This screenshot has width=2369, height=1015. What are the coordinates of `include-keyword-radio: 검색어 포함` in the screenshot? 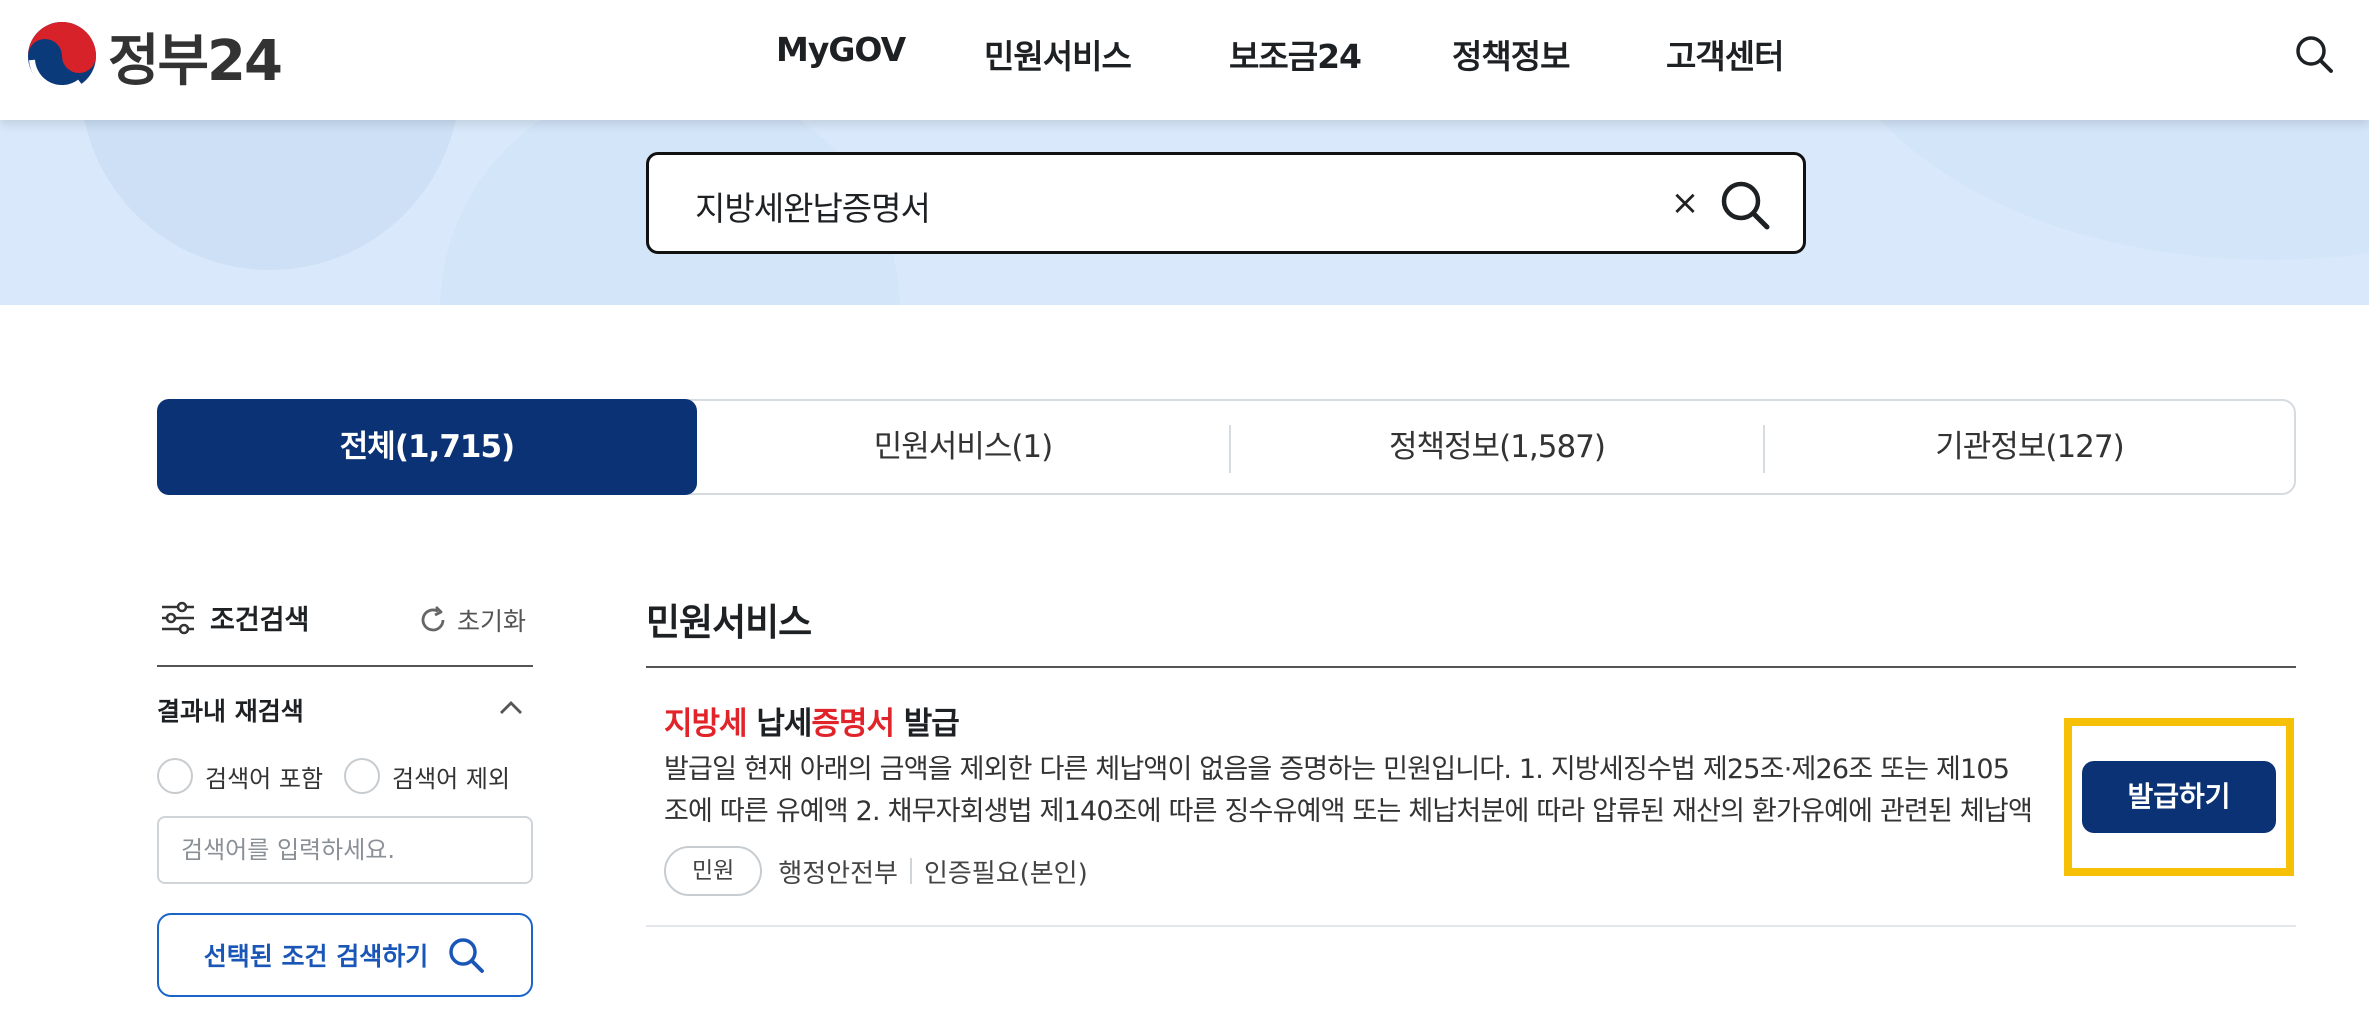 It's located at (240, 776).